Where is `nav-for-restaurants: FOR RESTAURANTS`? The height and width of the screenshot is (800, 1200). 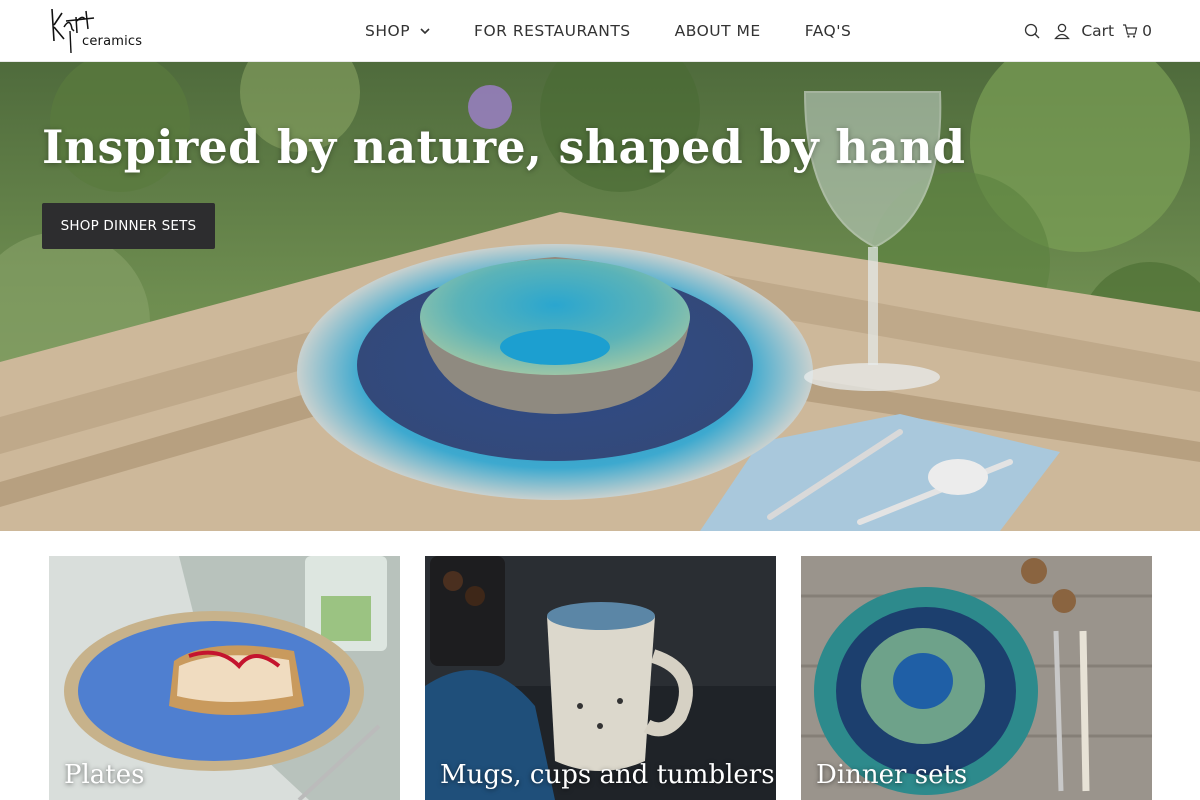
nav-for-restaurants: FOR RESTAURANTS is located at coordinates (552, 31).